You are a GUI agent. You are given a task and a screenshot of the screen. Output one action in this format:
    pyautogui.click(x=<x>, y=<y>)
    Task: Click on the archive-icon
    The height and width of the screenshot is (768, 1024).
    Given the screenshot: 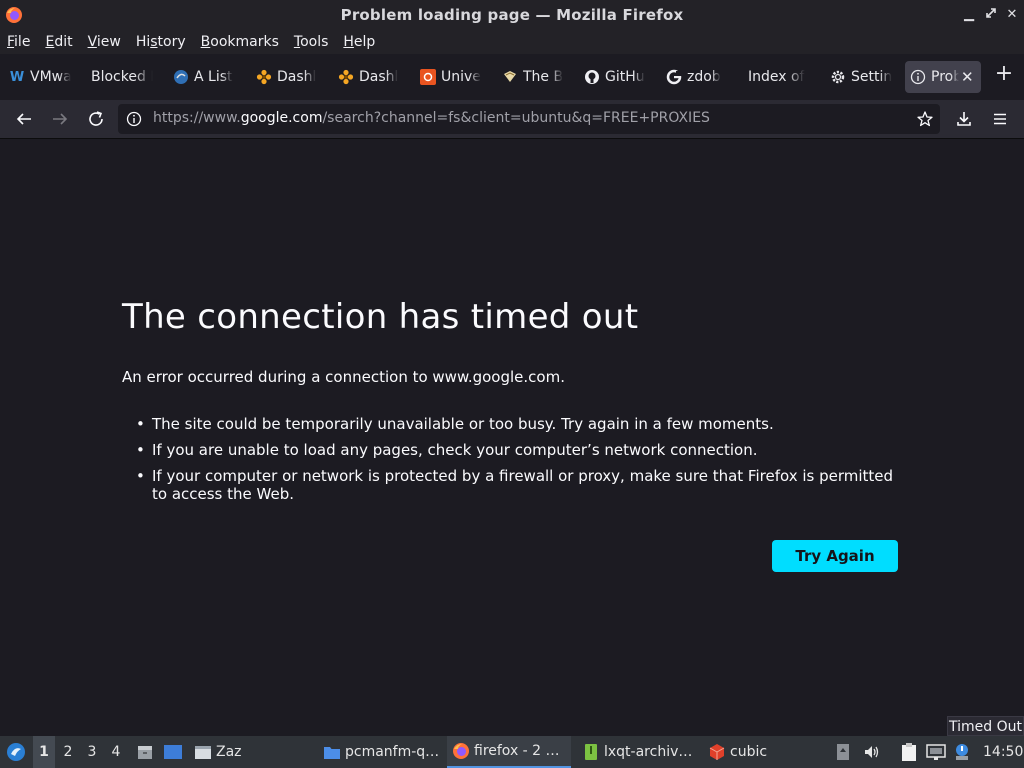 What is the action you would take?
    pyautogui.click(x=591, y=752)
    